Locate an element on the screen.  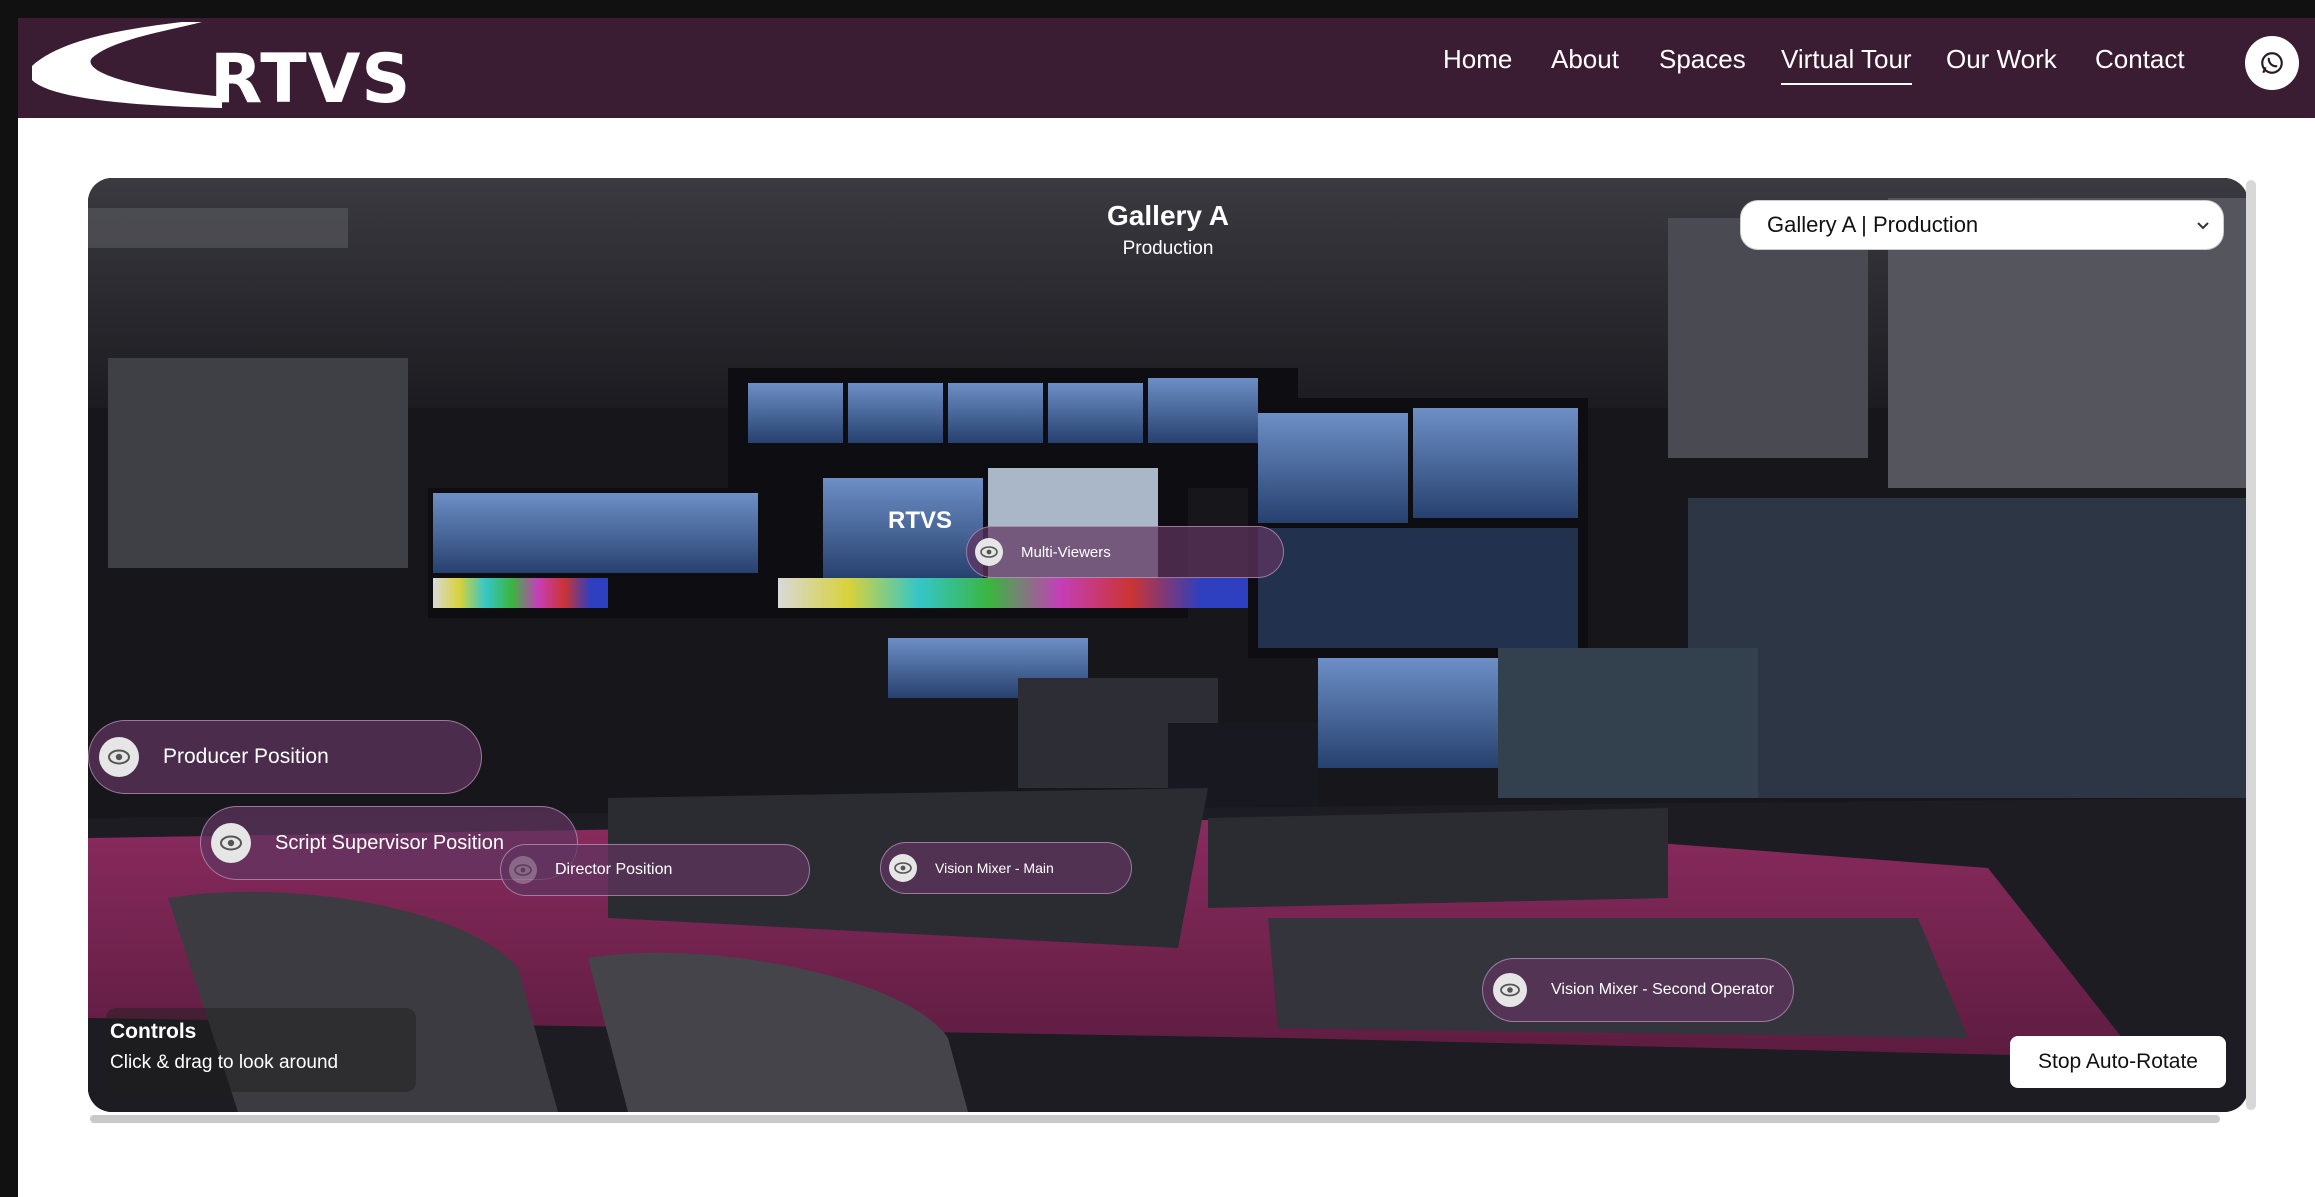
nav-about: About is located at coordinates (1585, 59).